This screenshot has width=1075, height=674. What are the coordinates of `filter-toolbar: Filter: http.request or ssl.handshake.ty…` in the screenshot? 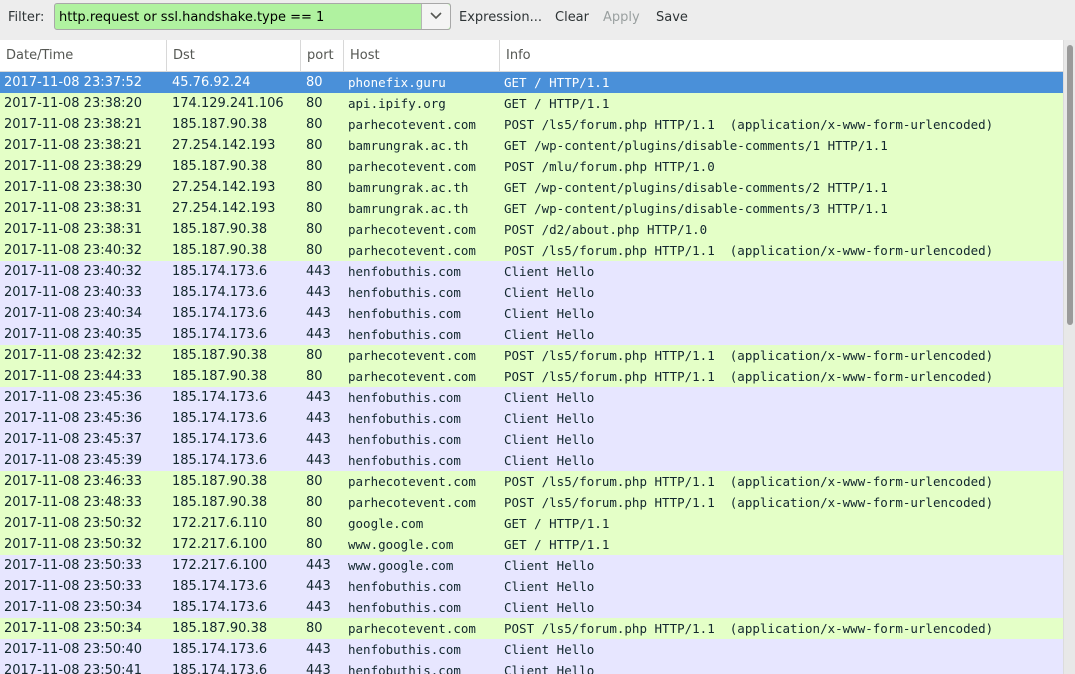 It's located at (537, 19).